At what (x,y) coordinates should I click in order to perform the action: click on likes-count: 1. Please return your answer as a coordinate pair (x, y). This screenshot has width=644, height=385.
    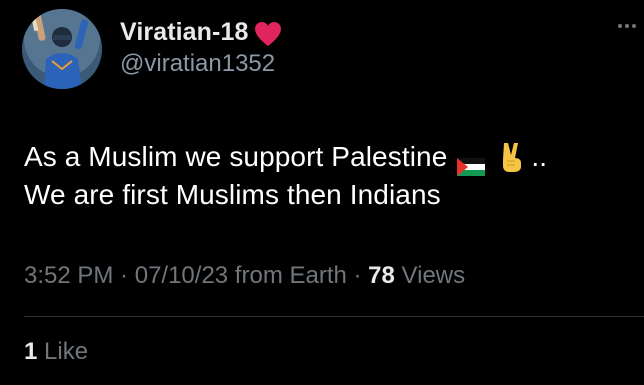
    Looking at the image, I should click on (30, 351).